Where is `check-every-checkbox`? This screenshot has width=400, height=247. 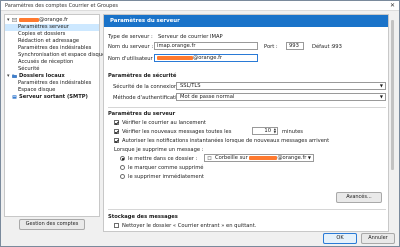 check-every-checkbox is located at coordinates (116, 131).